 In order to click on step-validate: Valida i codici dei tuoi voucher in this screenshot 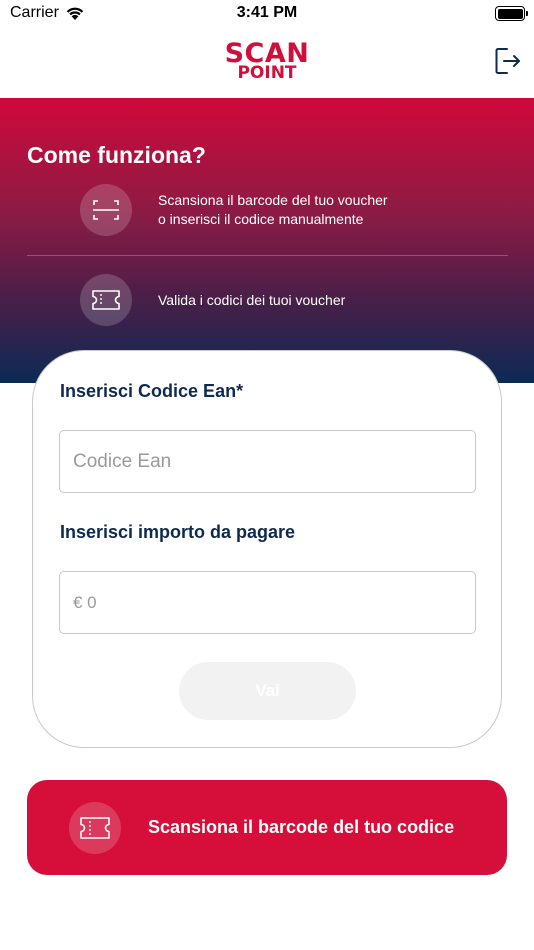, I will do `click(295, 300)`.